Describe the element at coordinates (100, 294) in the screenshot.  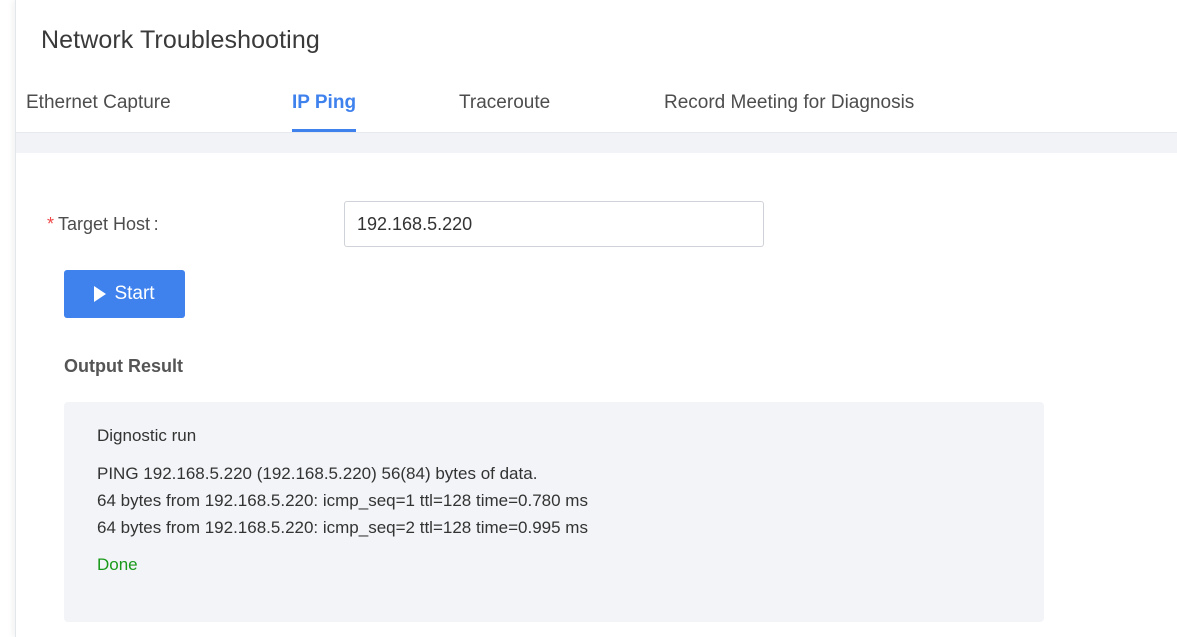
I see `play-icon` at that location.